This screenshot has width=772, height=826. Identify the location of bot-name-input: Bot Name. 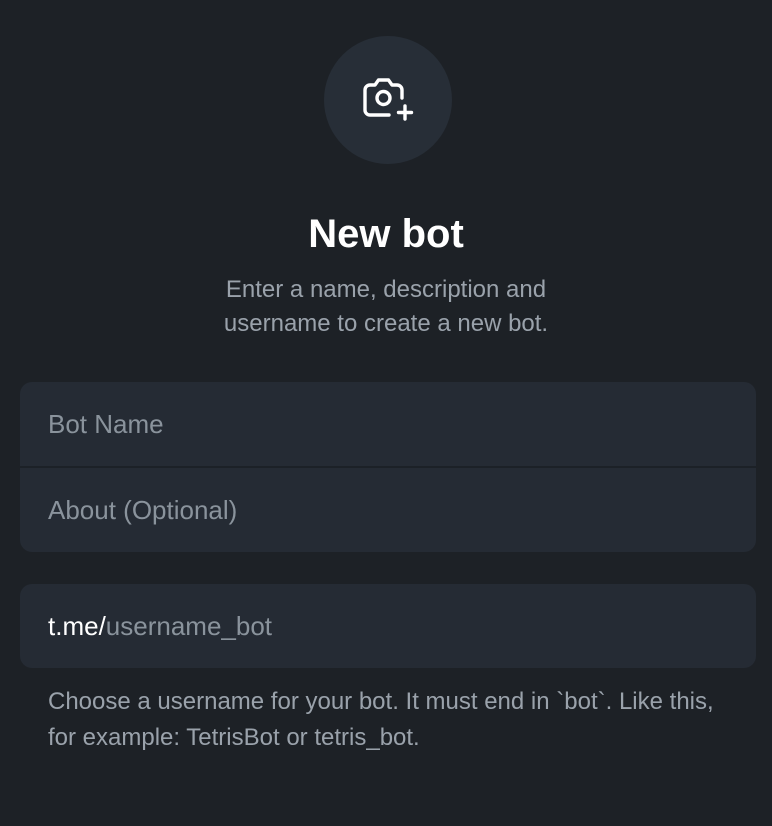
(388, 424).